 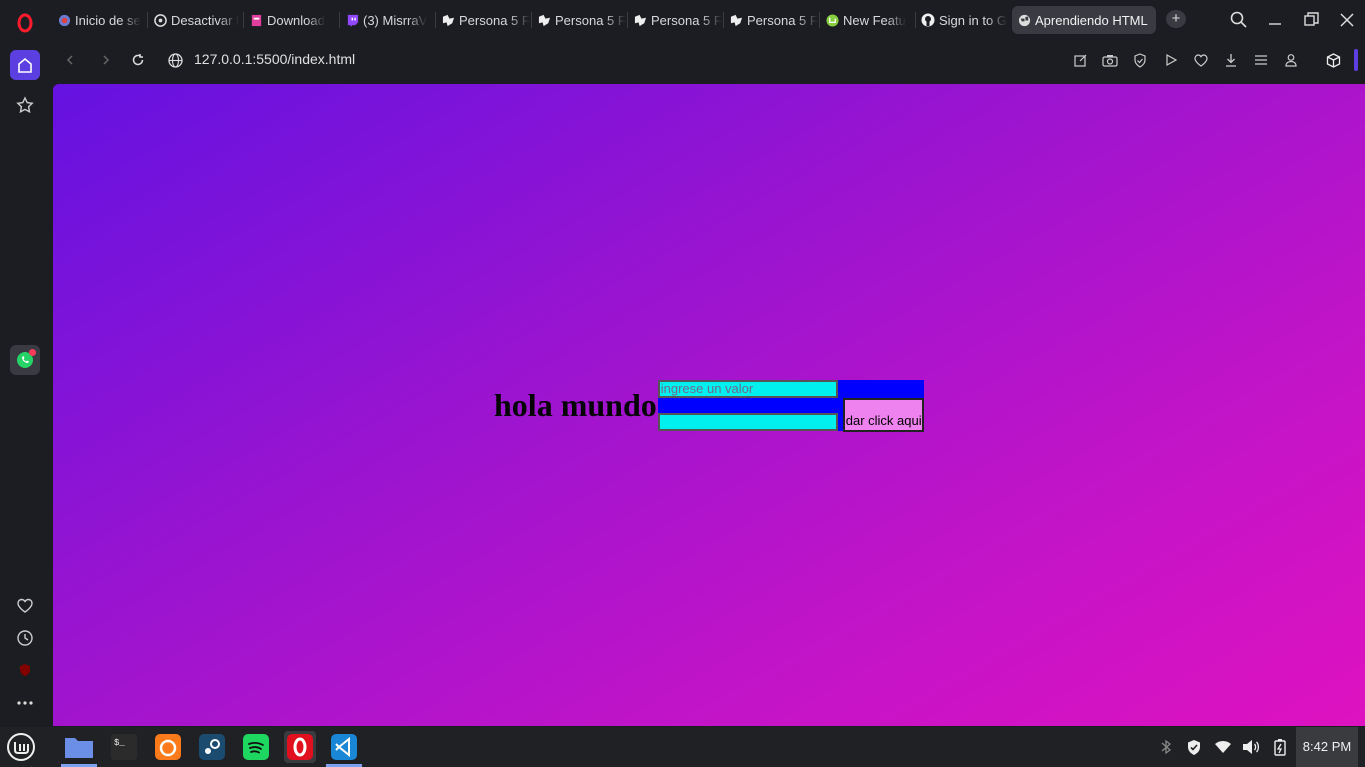 What do you see at coordinates (274, 59) in the screenshot?
I see `url-text: 127.0.0.1:5500/index.html` at bounding box center [274, 59].